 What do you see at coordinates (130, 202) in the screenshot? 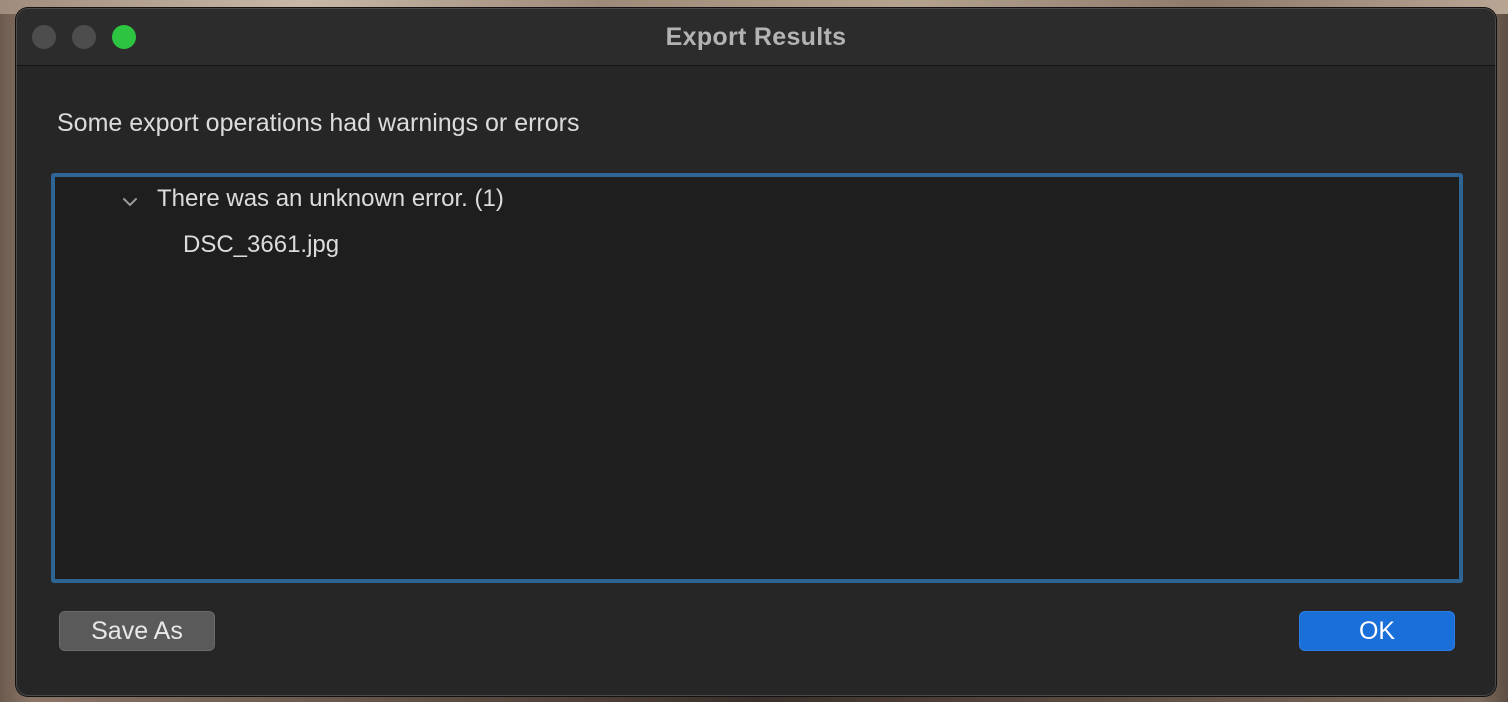
I see `chevron-down-icon` at bounding box center [130, 202].